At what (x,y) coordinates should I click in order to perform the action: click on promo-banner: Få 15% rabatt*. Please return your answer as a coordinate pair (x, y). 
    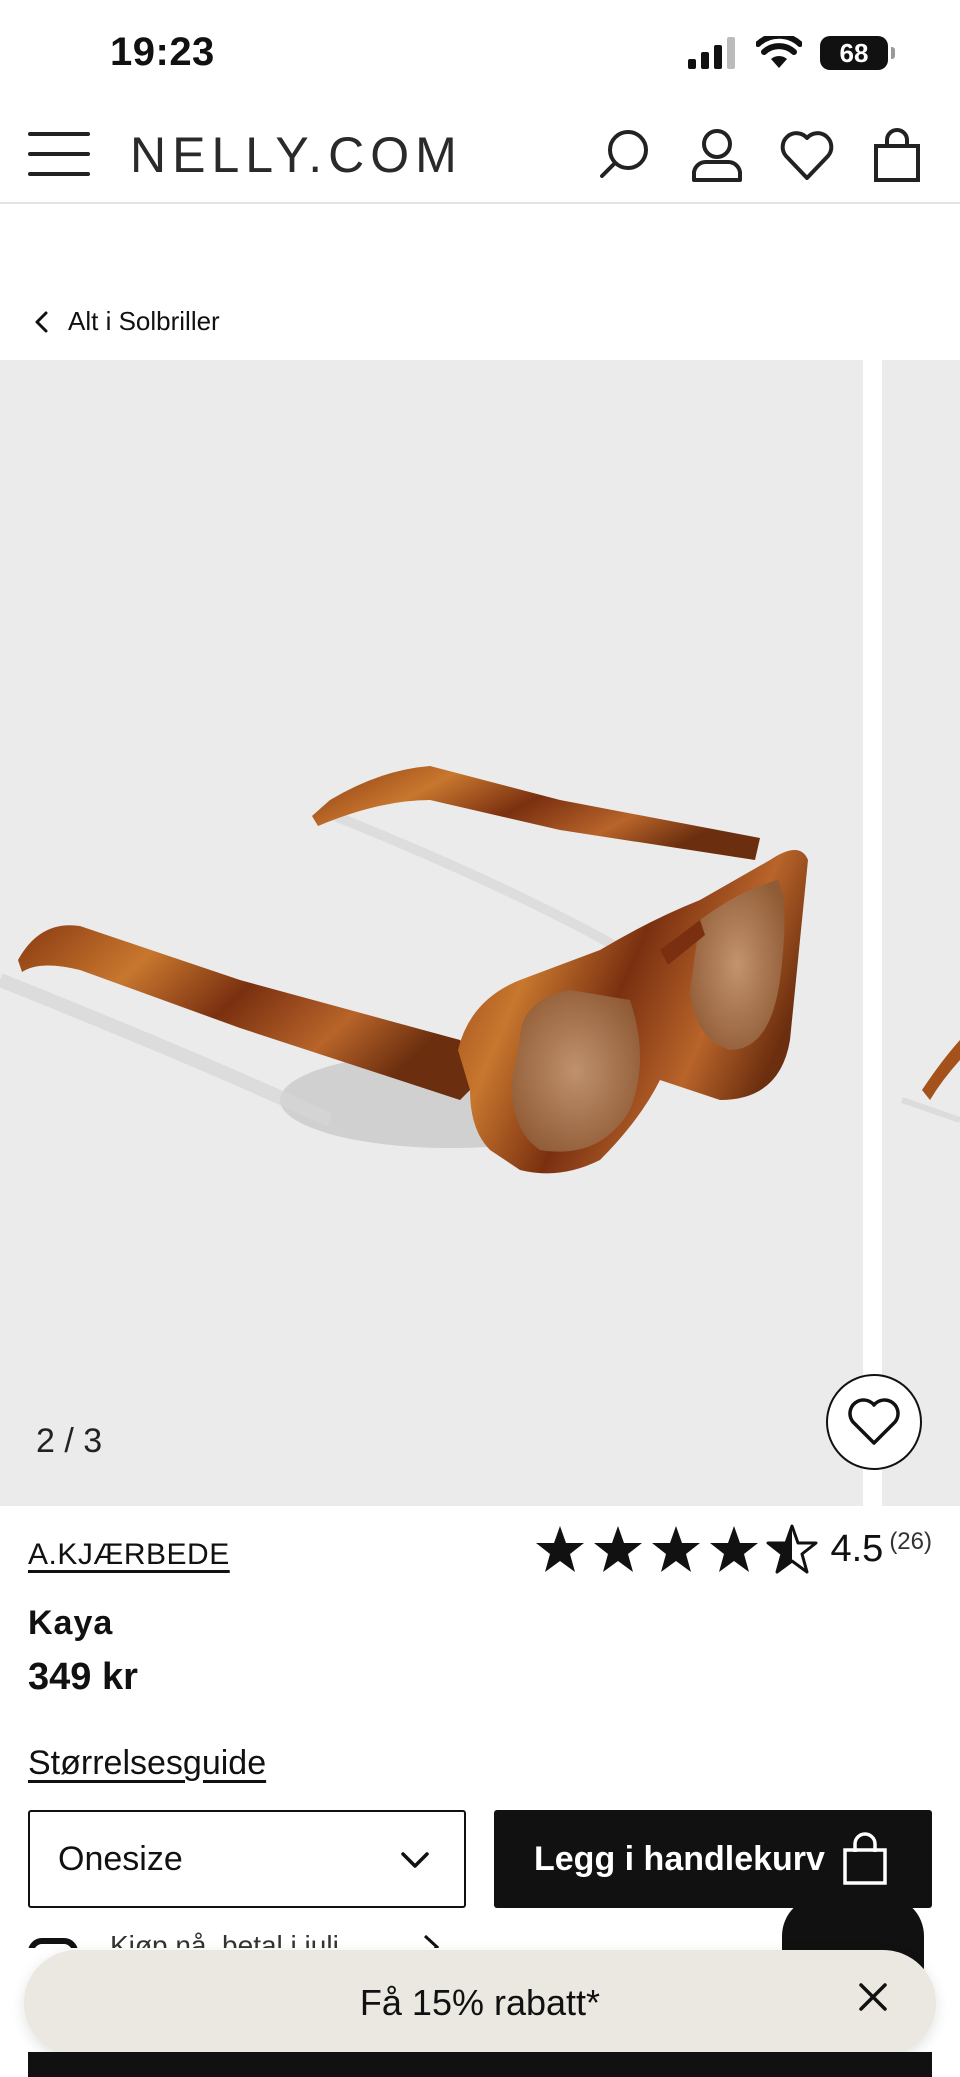
    Looking at the image, I should click on (480, 2003).